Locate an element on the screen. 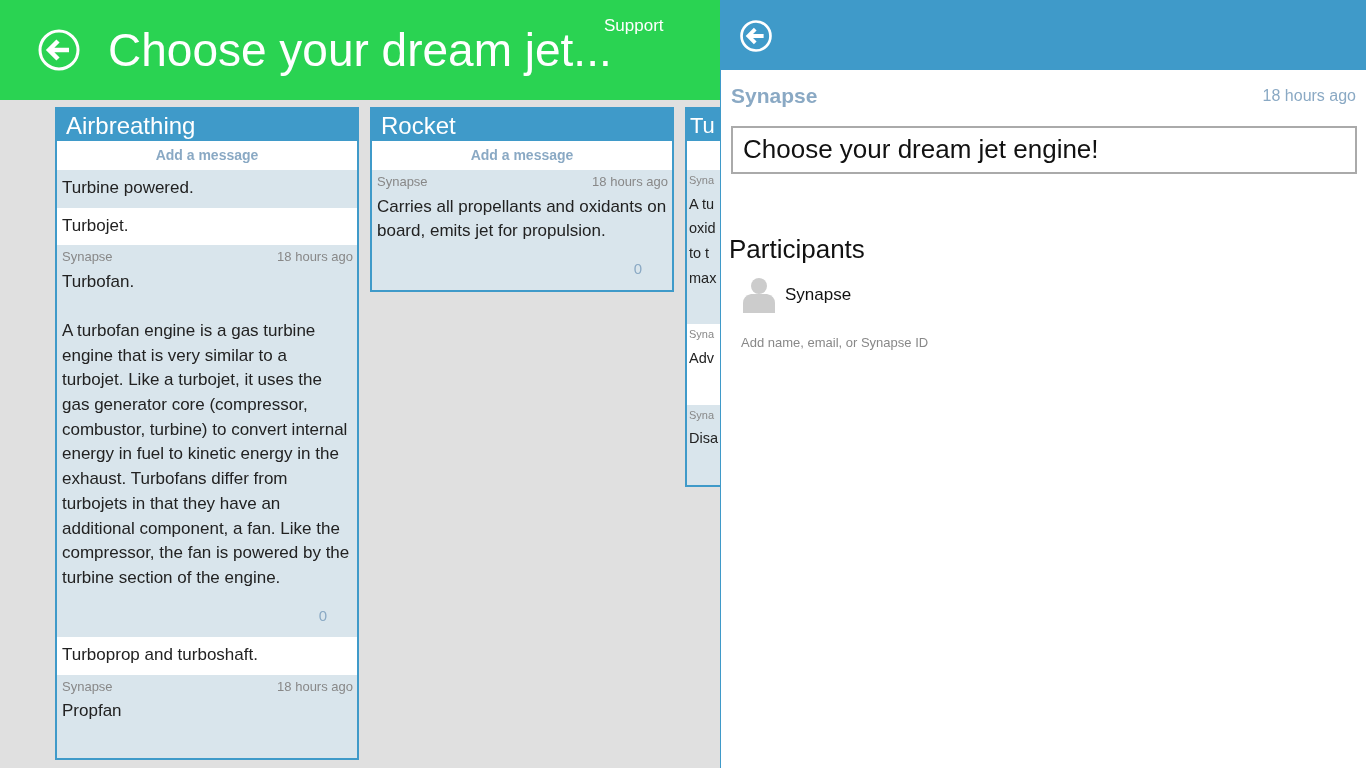 The height and width of the screenshot is (768, 1366). participant-name: Synapse is located at coordinates (818, 294).